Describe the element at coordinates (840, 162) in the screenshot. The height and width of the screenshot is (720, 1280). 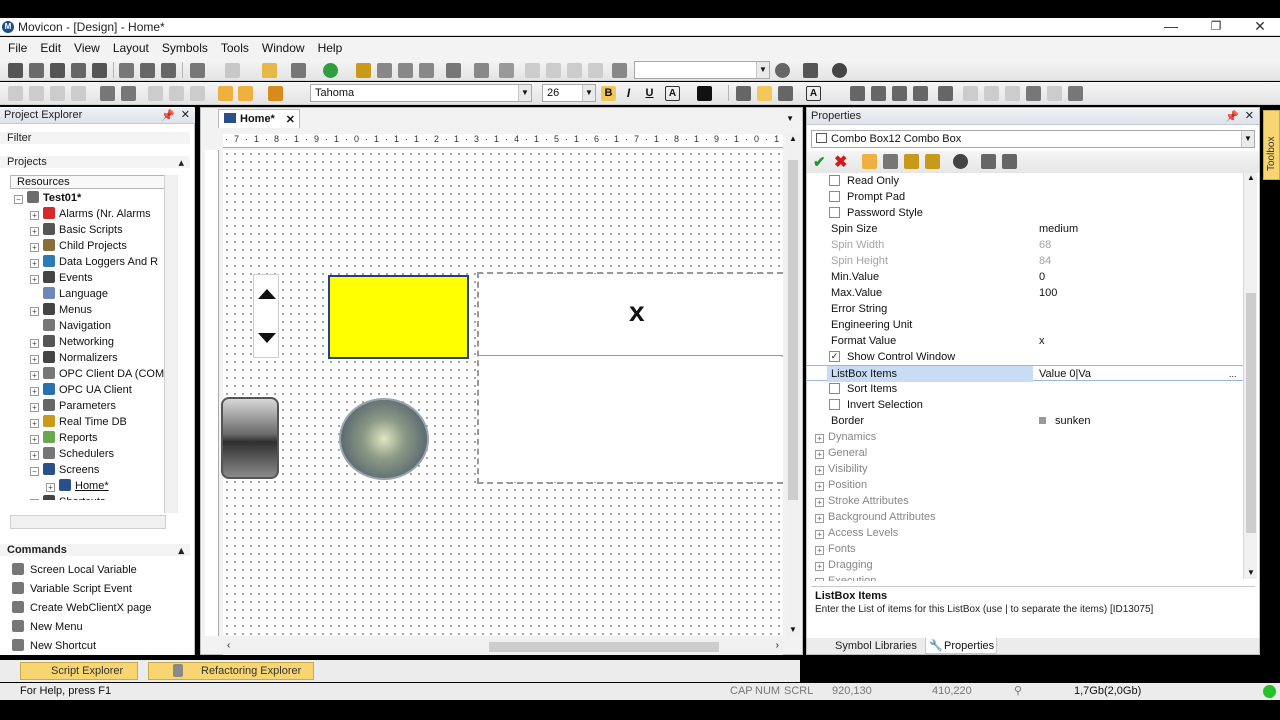
I see `cancel-x-icon: ✖` at that location.